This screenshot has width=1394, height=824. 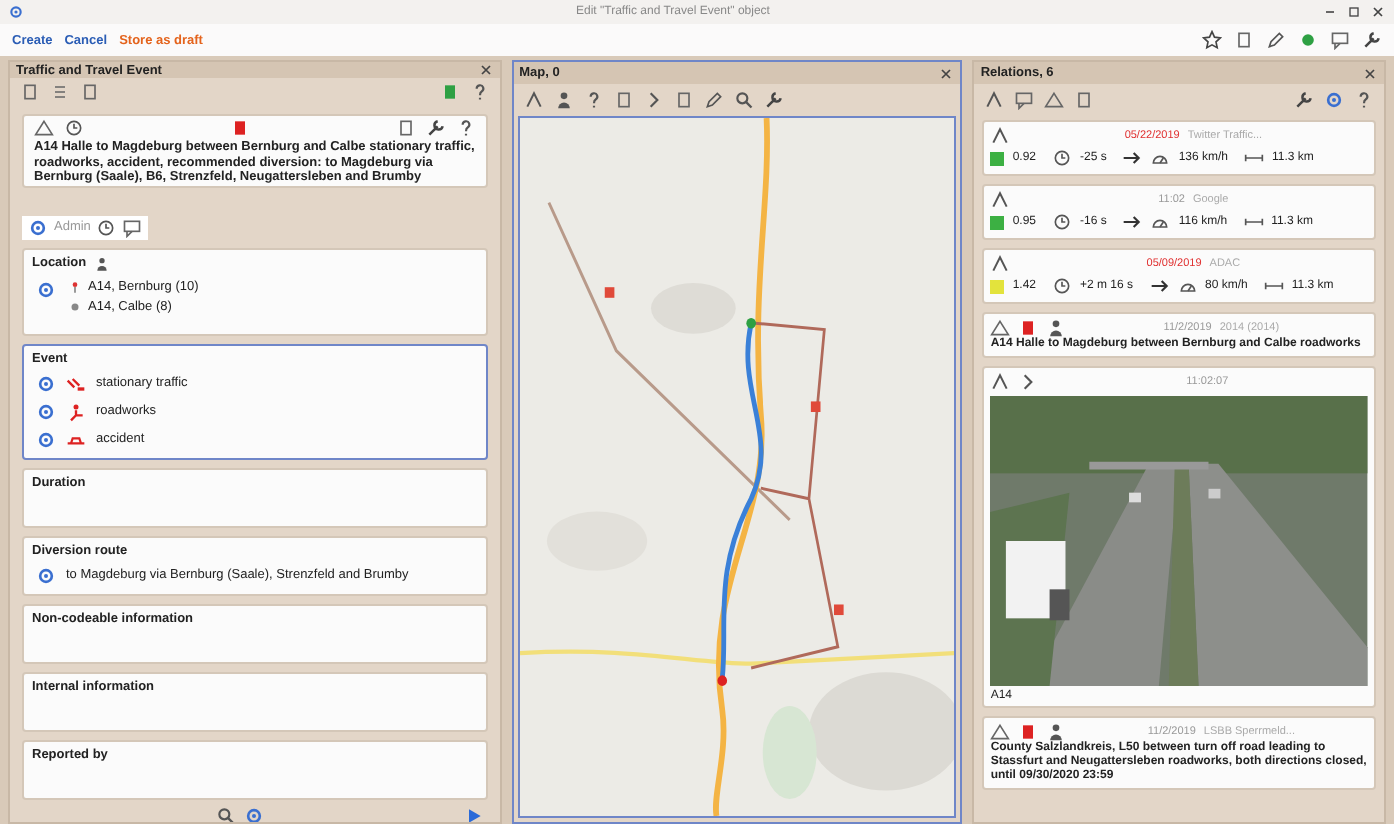 I want to click on status-icon, so click(x=1308, y=40).